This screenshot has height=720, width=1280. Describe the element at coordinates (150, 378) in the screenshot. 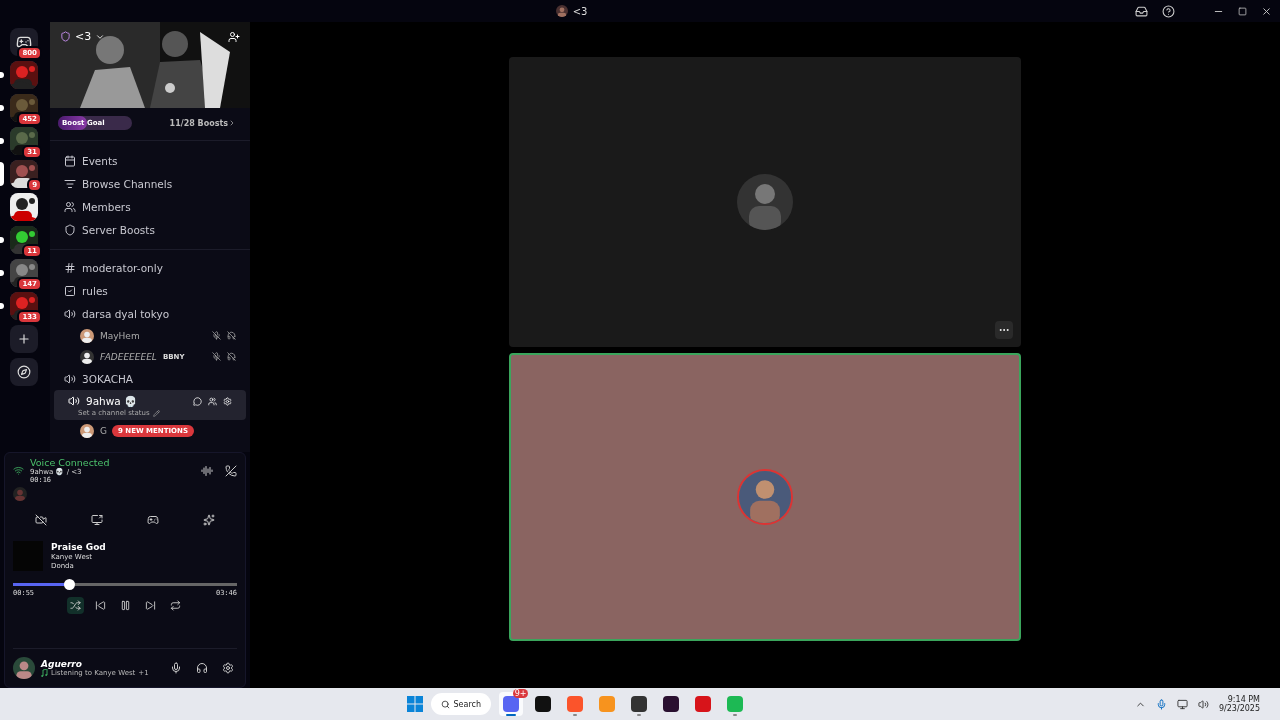

I see `channel-item: 3OKACHA` at that location.